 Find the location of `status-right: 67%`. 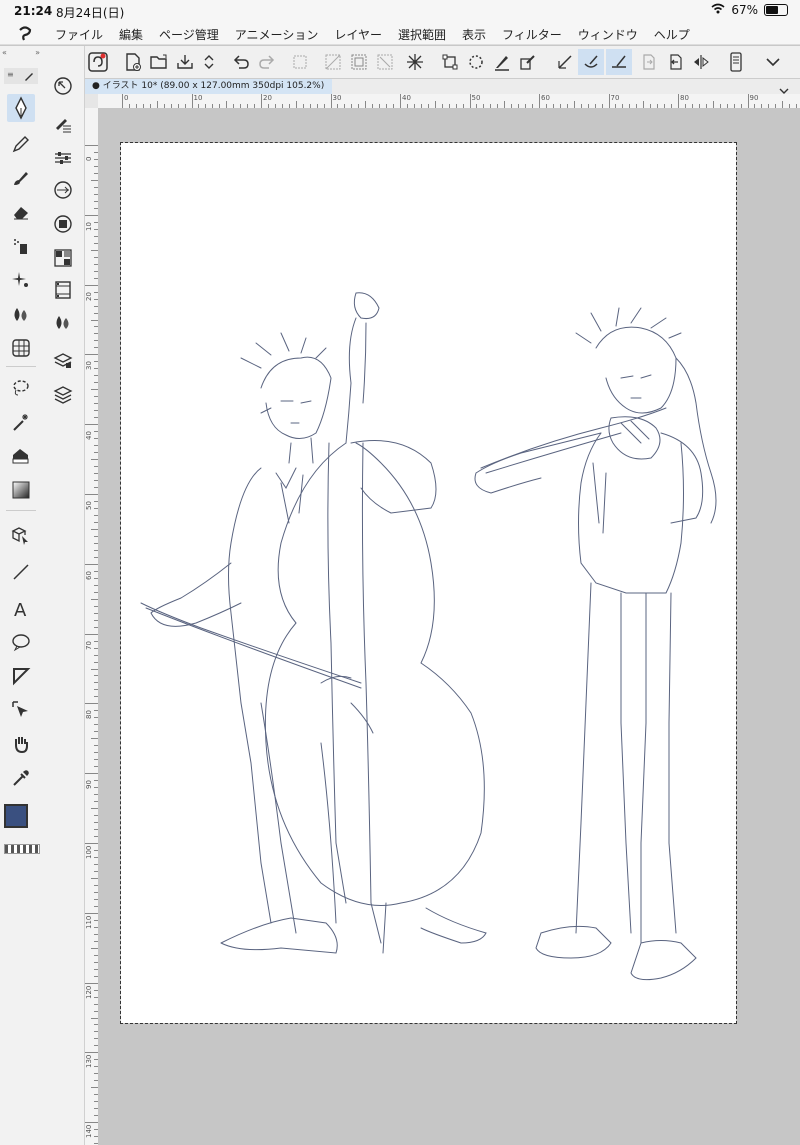

status-right: 67% is located at coordinates (749, 10).